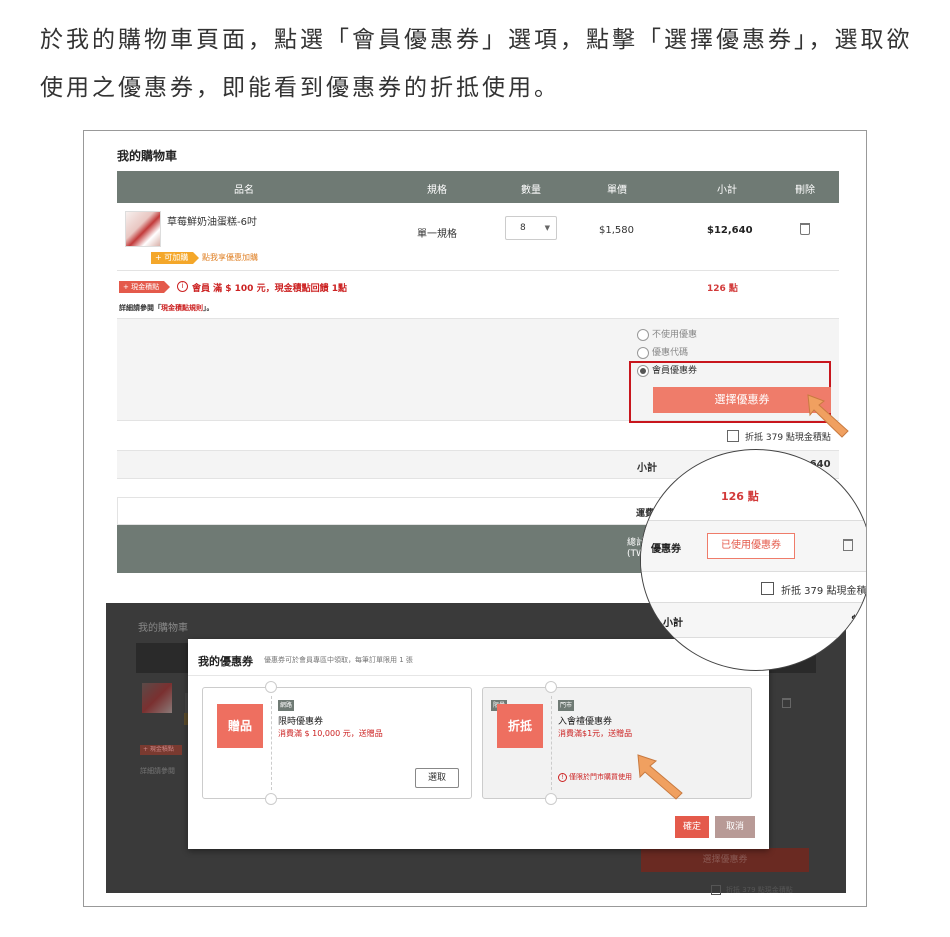 The image size is (950, 937). What do you see at coordinates (647, 468) in the screenshot?
I see `subtotal-label: 小計` at bounding box center [647, 468].